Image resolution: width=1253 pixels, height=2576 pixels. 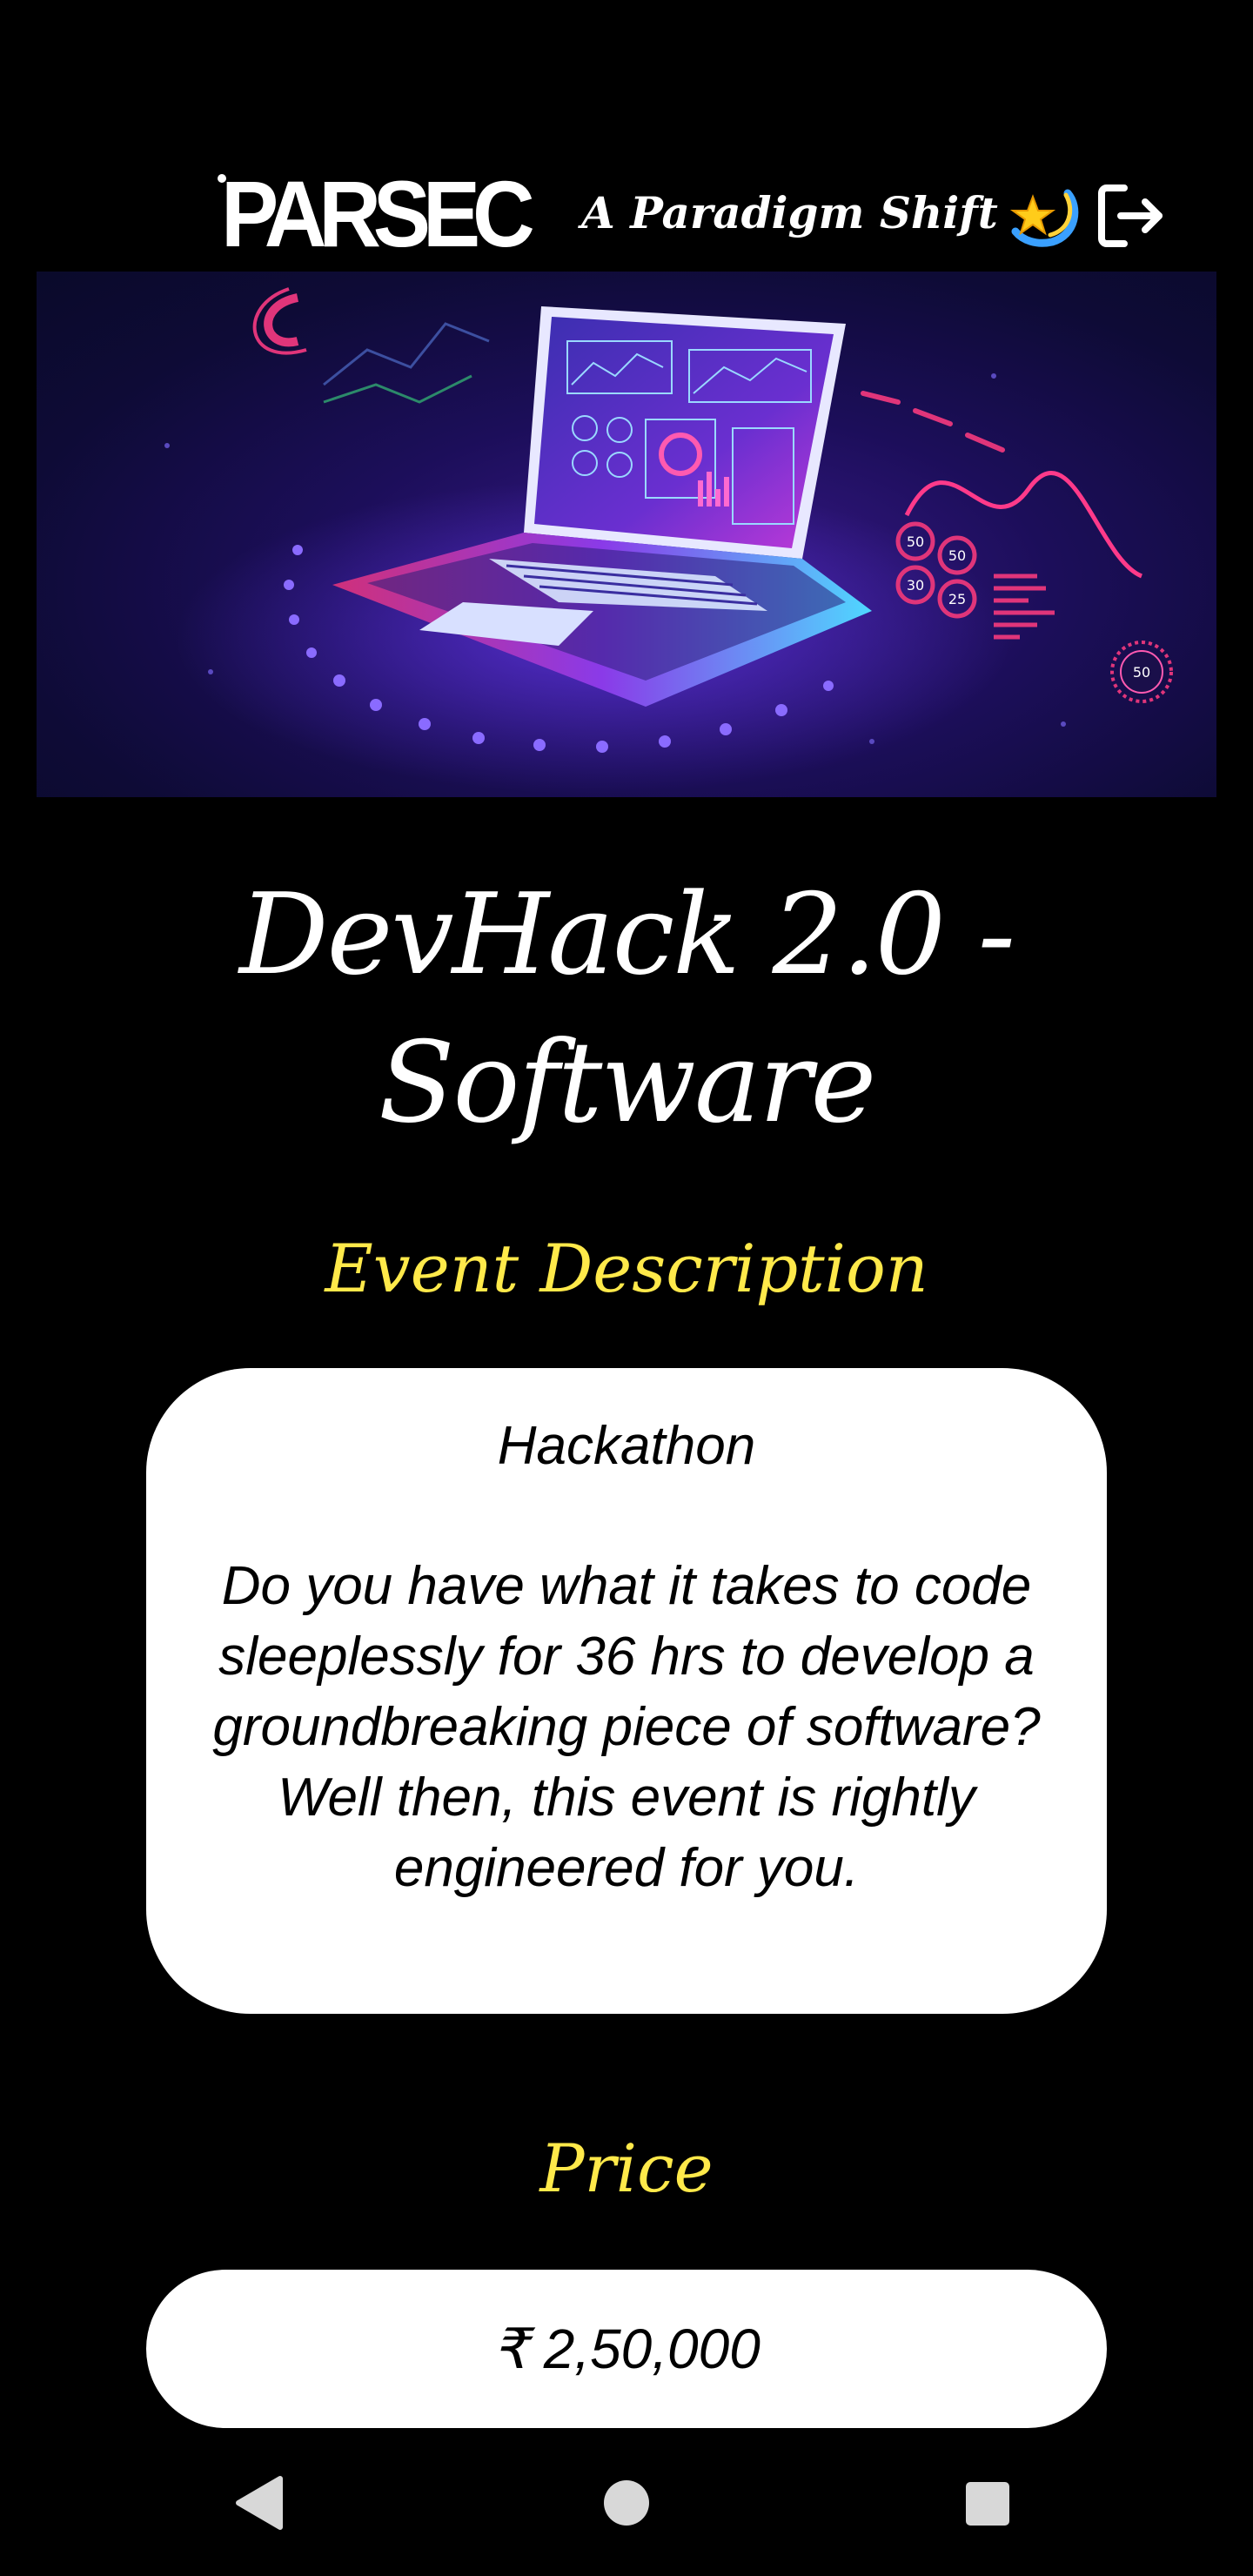 I want to click on system-navigation-bar, so click(x=626, y=2506).